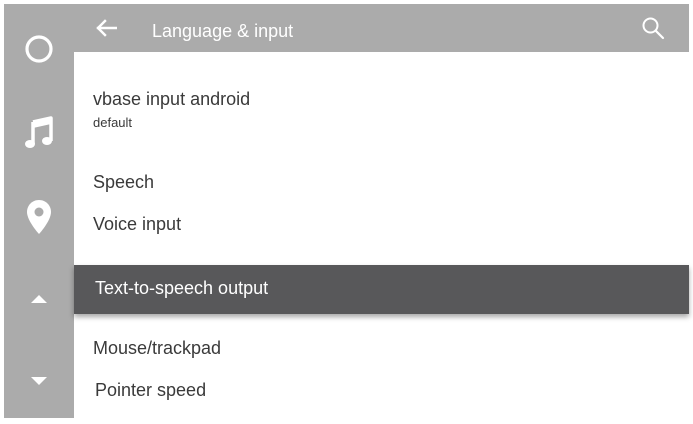 The height and width of the screenshot is (424, 693). What do you see at coordinates (381, 349) in the screenshot?
I see `list-item-mouse-trackpad: Mouse/trackpad` at bounding box center [381, 349].